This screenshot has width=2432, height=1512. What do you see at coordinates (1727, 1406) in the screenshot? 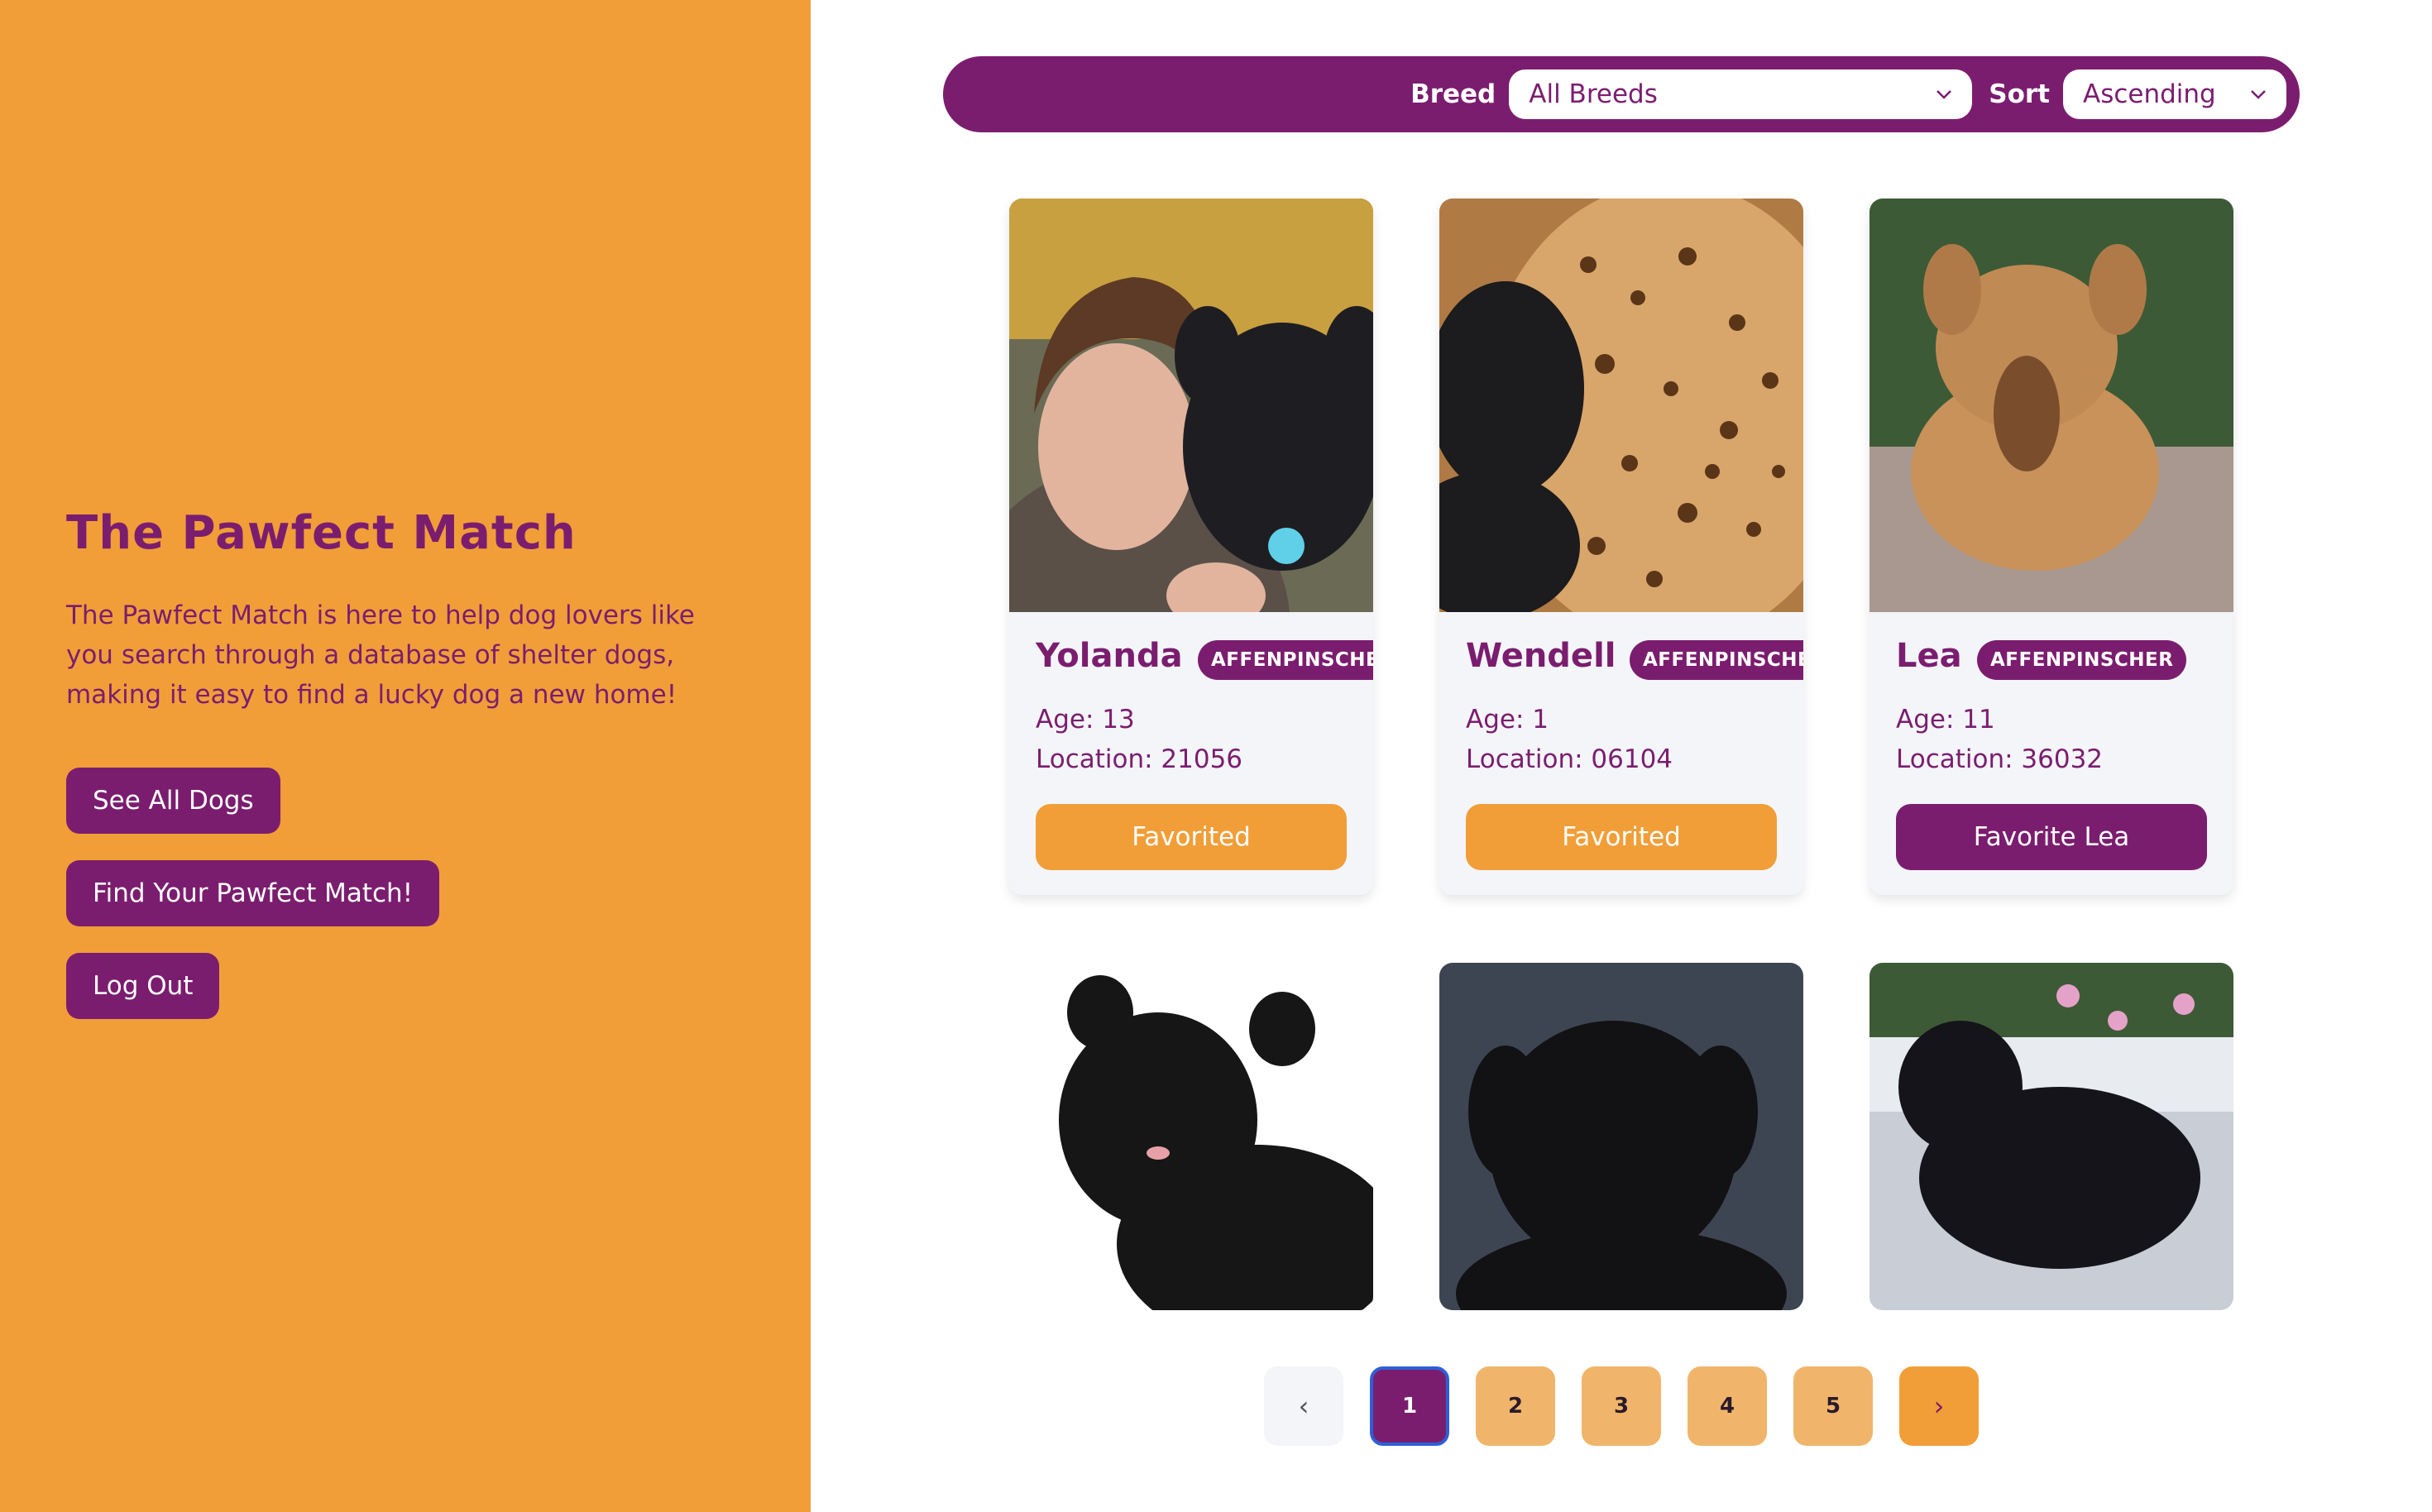
I see `page-4-button: 4` at bounding box center [1727, 1406].